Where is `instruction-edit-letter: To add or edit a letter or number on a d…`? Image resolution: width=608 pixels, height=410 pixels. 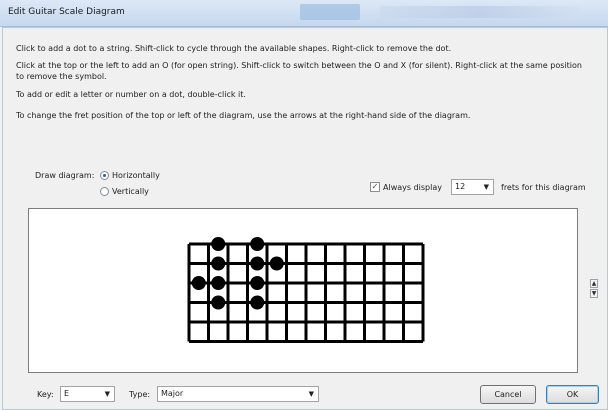 instruction-edit-letter: To add or edit a letter or number on a d… is located at coordinates (131, 94).